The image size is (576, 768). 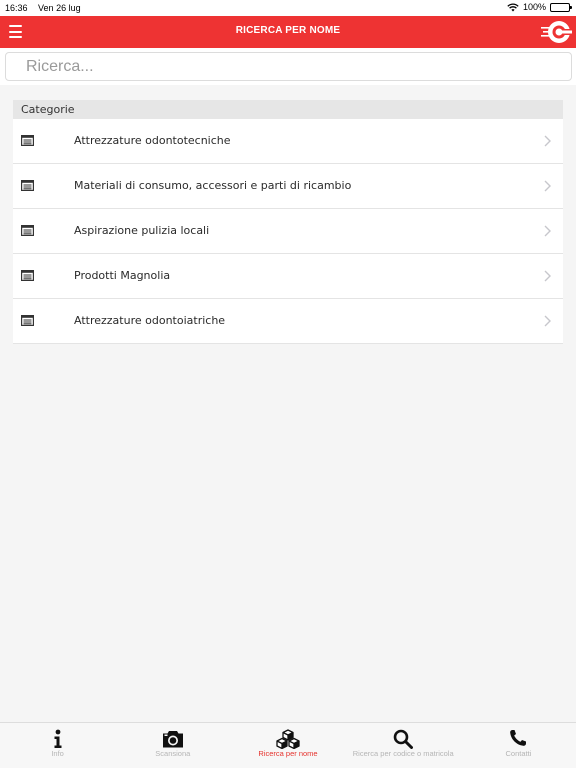 What do you see at coordinates (173, 753) in the screenshot?
I see `tab-label: Scansiona` at bounding box center [173, 753].